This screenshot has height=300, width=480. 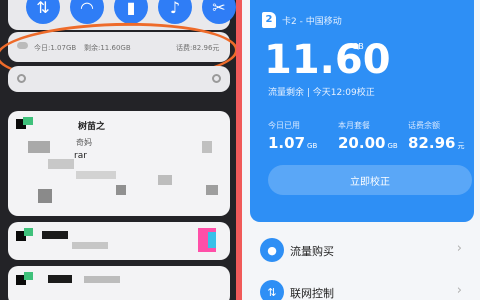 I want to click on remaining-unit: GB, so click(x=358, y=46).